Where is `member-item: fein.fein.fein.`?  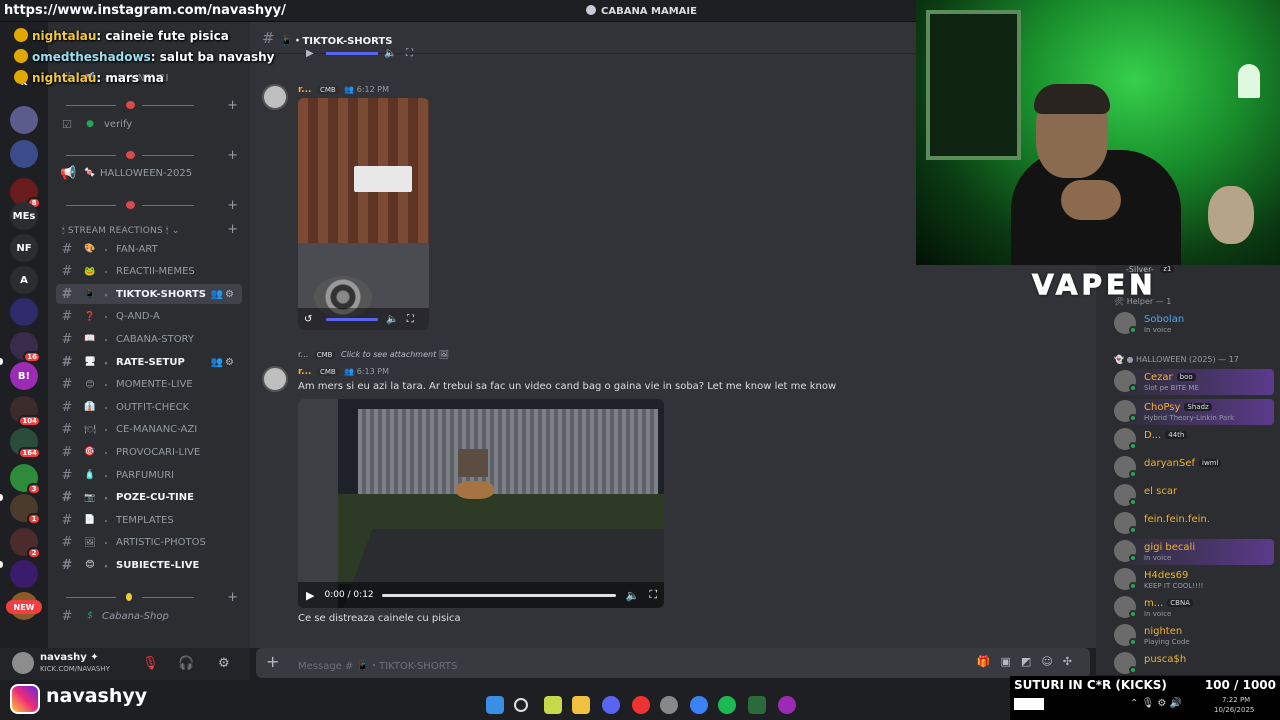
member-item: fein.fein.fein. is located at coordinates (1194, 524).